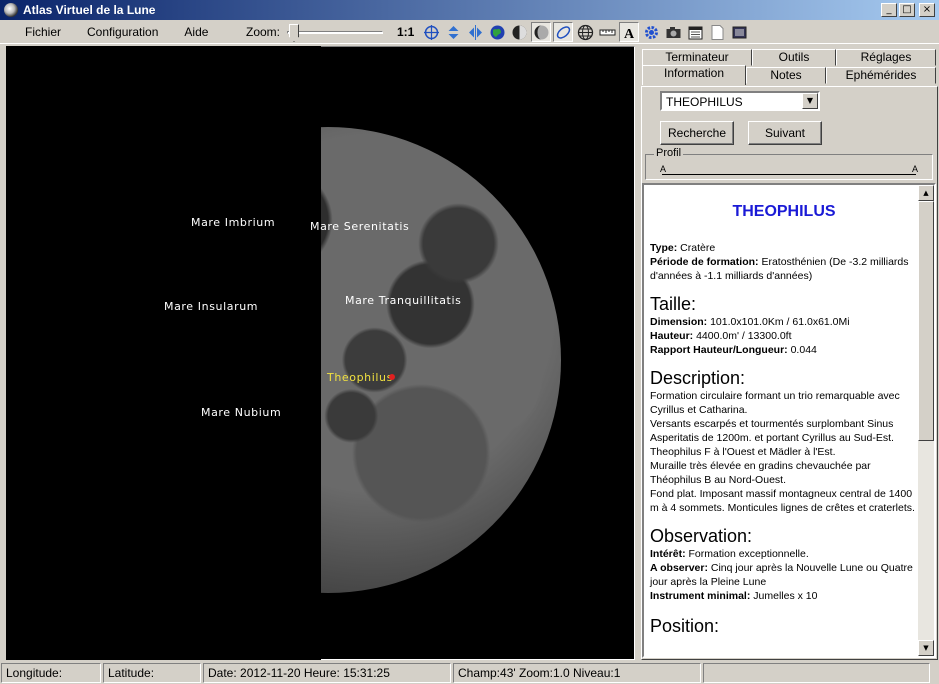 Image resolution: width=939 pixels, height=684 pixels. What do you see at coordinates (701, 536) in the screenshot?
I see `observation-heading: Observation:` at bounding box center [701, 536].